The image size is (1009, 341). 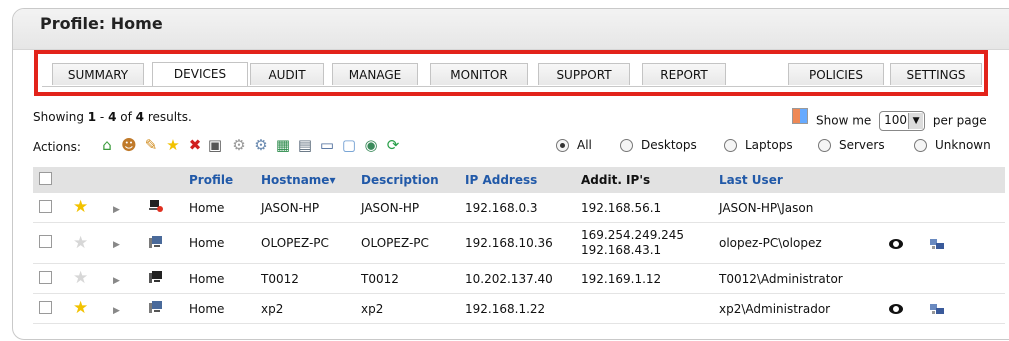 I want to click on page-size-select: 100 ▼, so click(x=902, y=121).